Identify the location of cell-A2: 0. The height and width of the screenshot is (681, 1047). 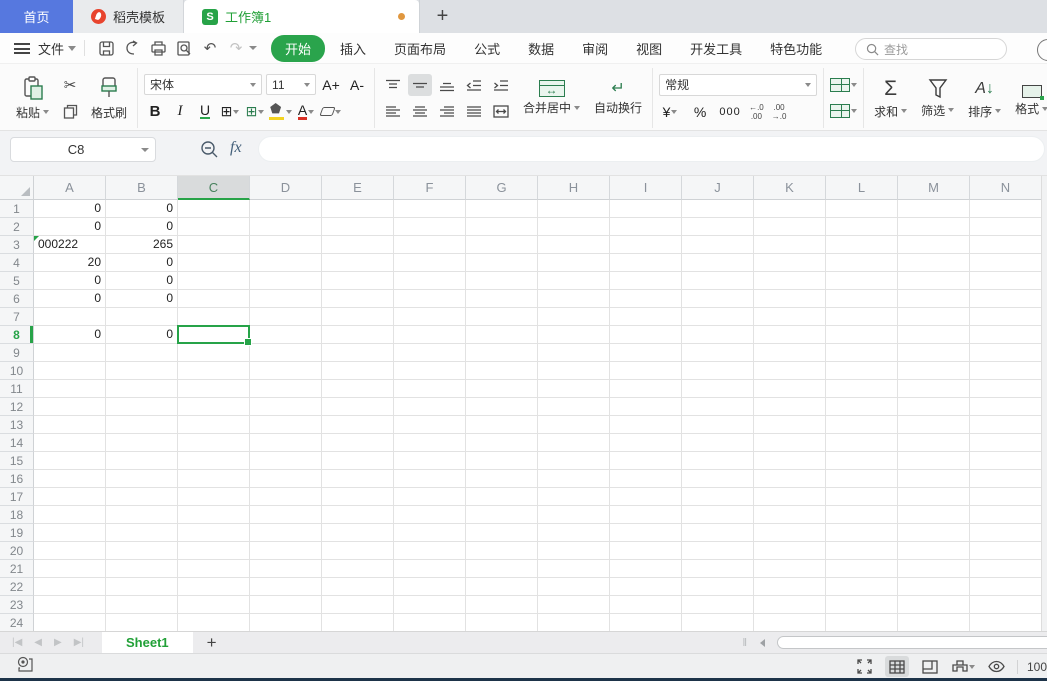
(70, 227).